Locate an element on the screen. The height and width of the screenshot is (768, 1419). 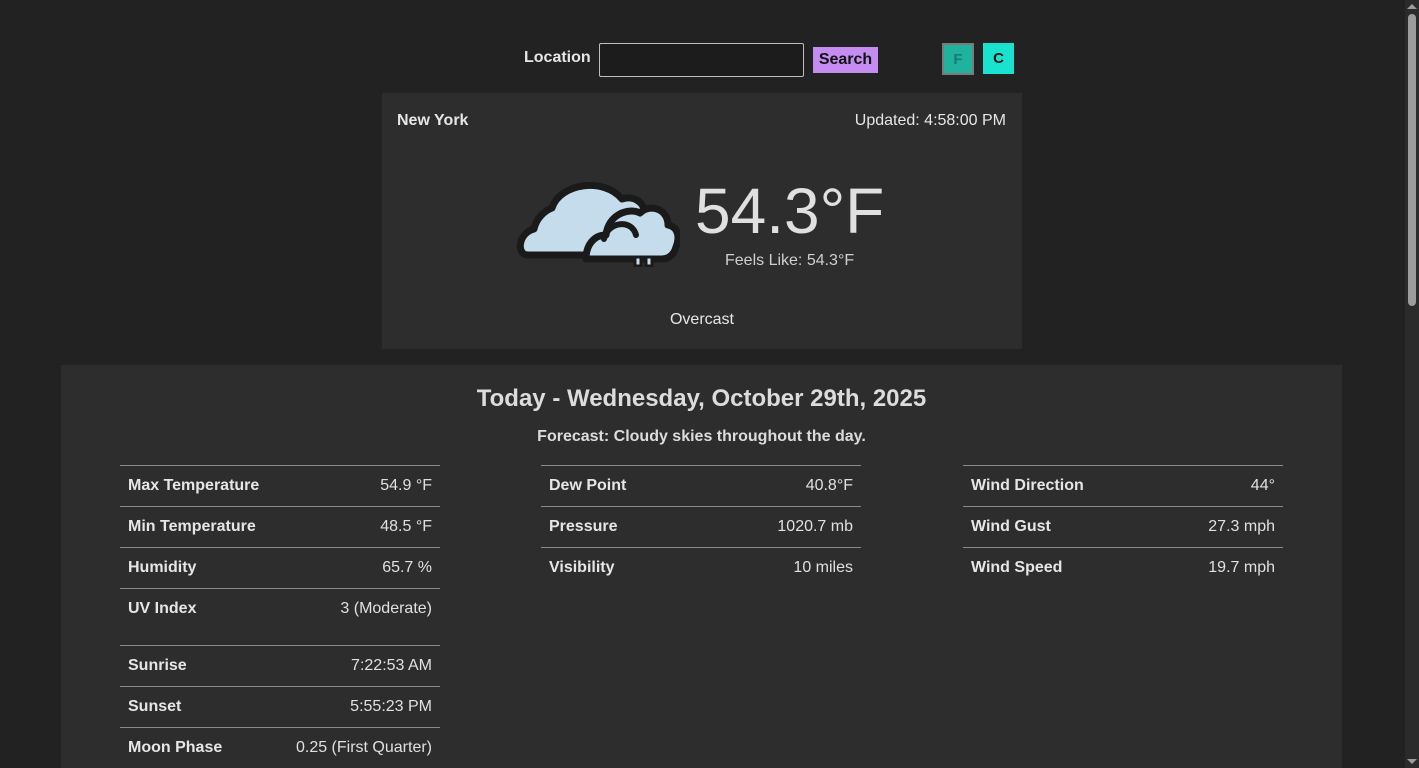
overcast-cloud-icon is located at coordinates (598, 224).